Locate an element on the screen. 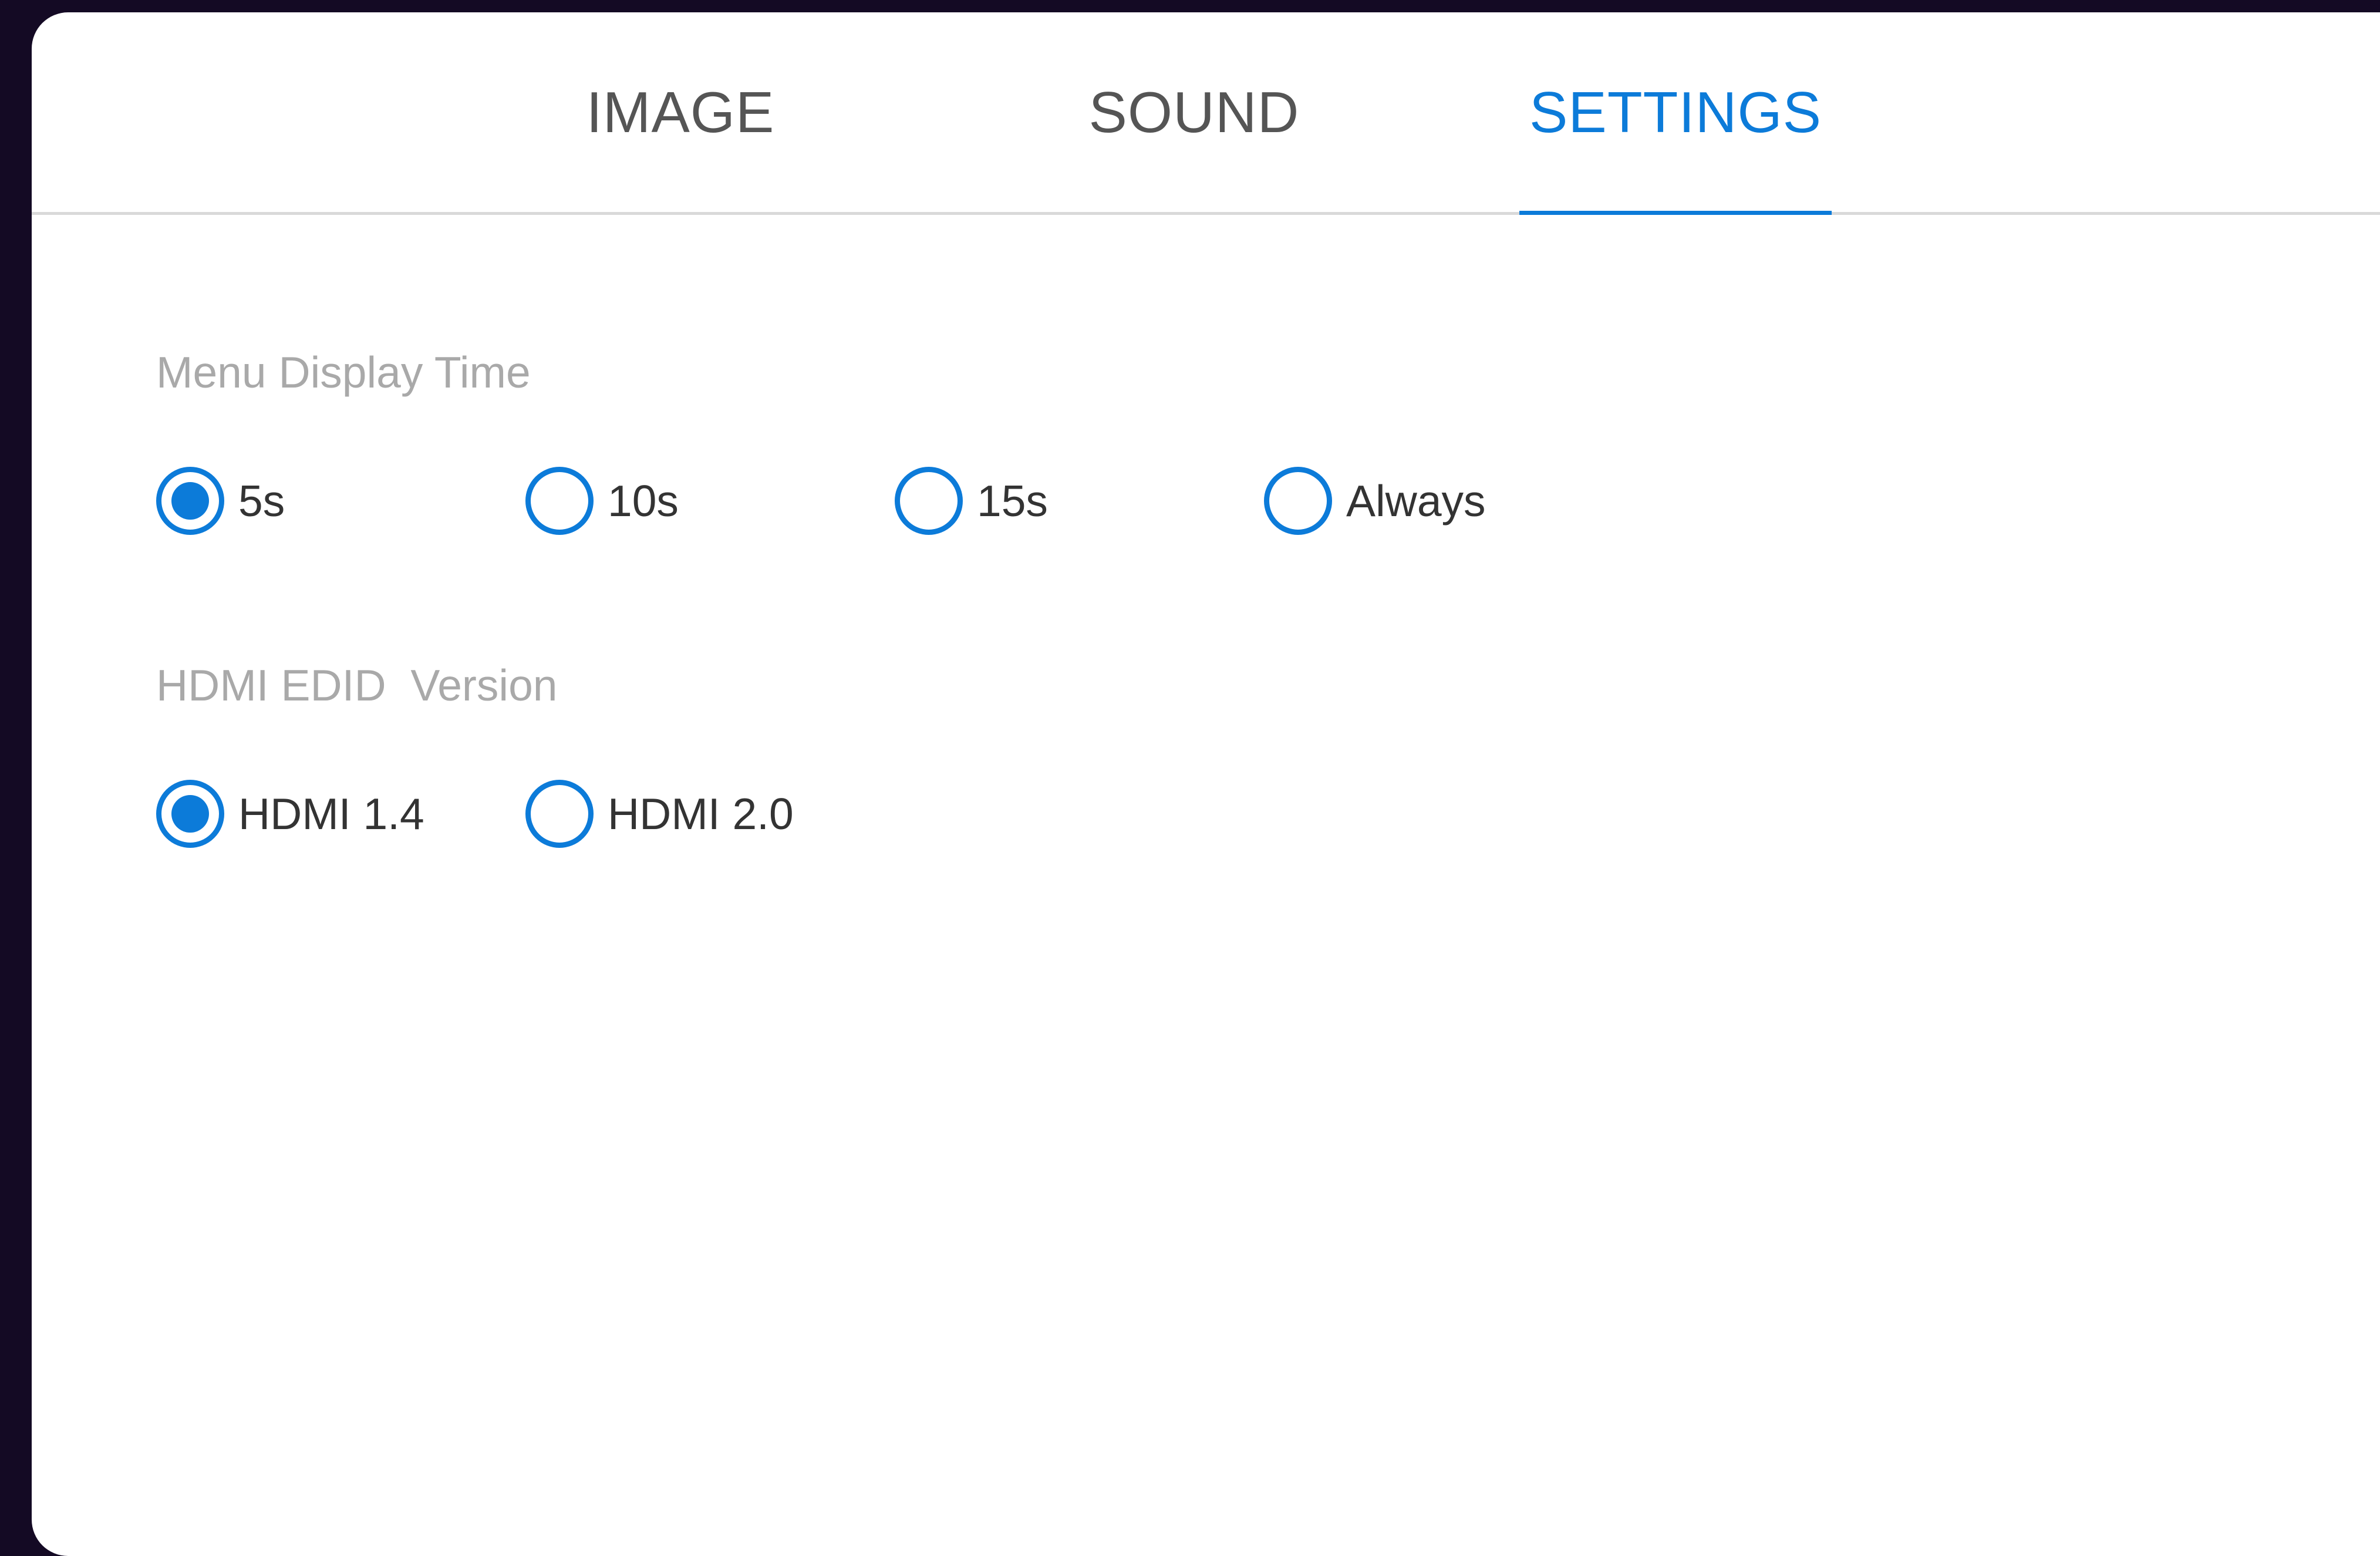  radio-label: 15s is located at coordinates (1012, 501).